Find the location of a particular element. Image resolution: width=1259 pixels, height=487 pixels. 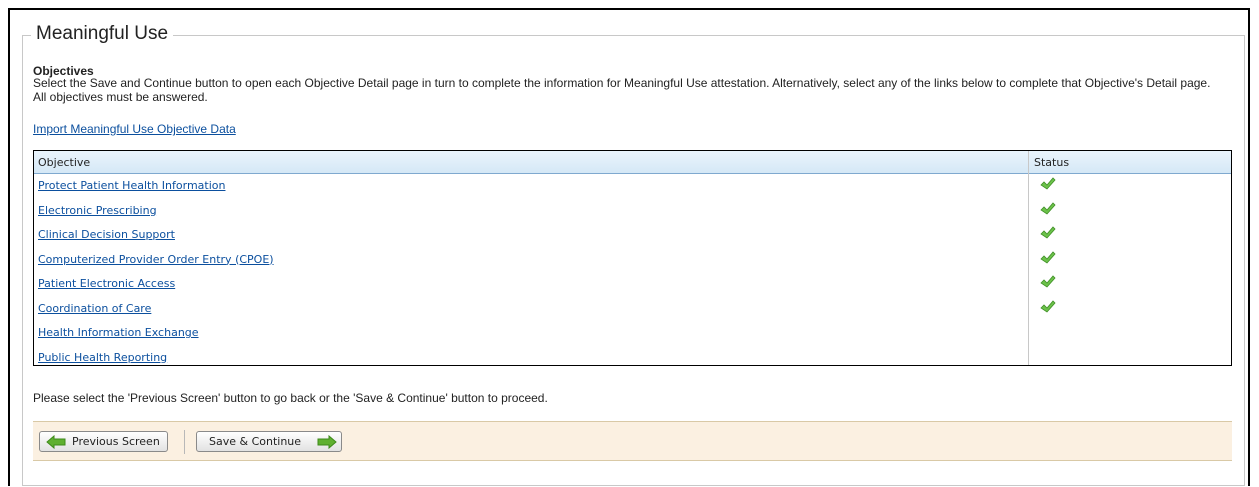

save-continue-label: Save & Continue is located at coordinates (255, 441).